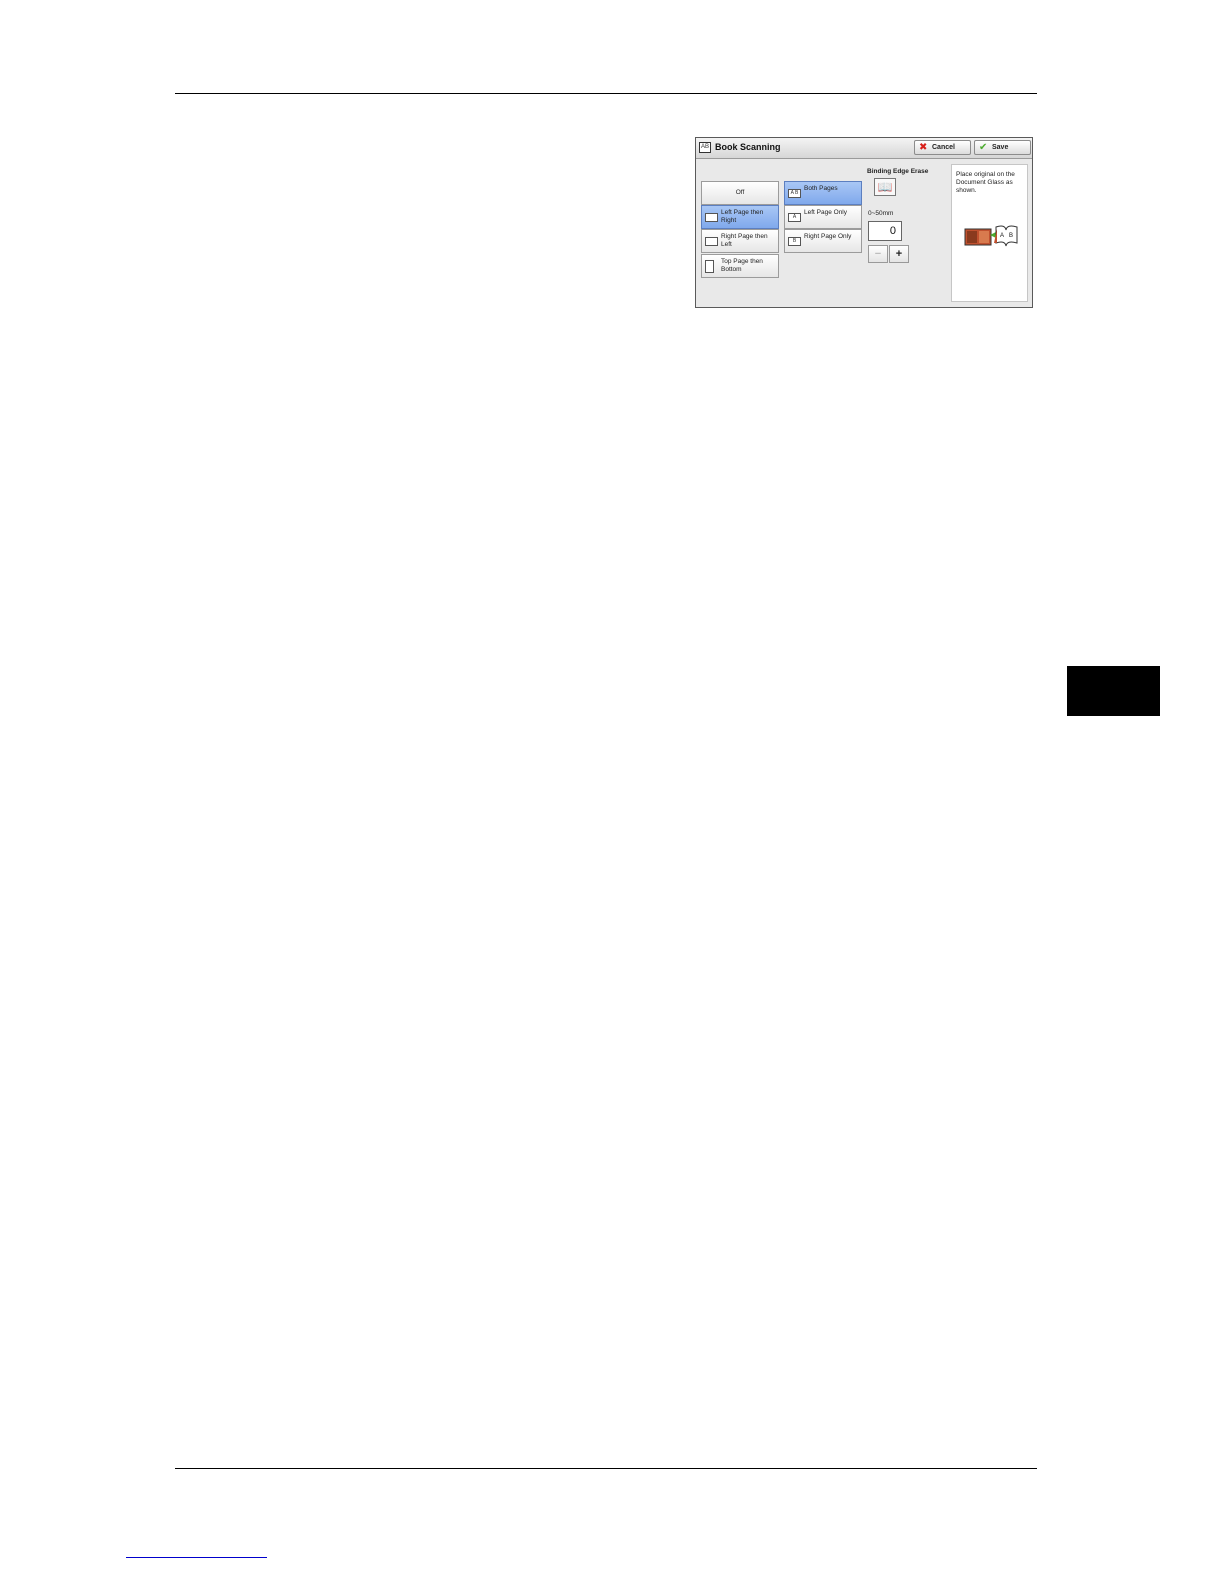 The width and height of the screenshot is (1224, 1584). I want to click on footer-link-underline, so click(196, 1557).